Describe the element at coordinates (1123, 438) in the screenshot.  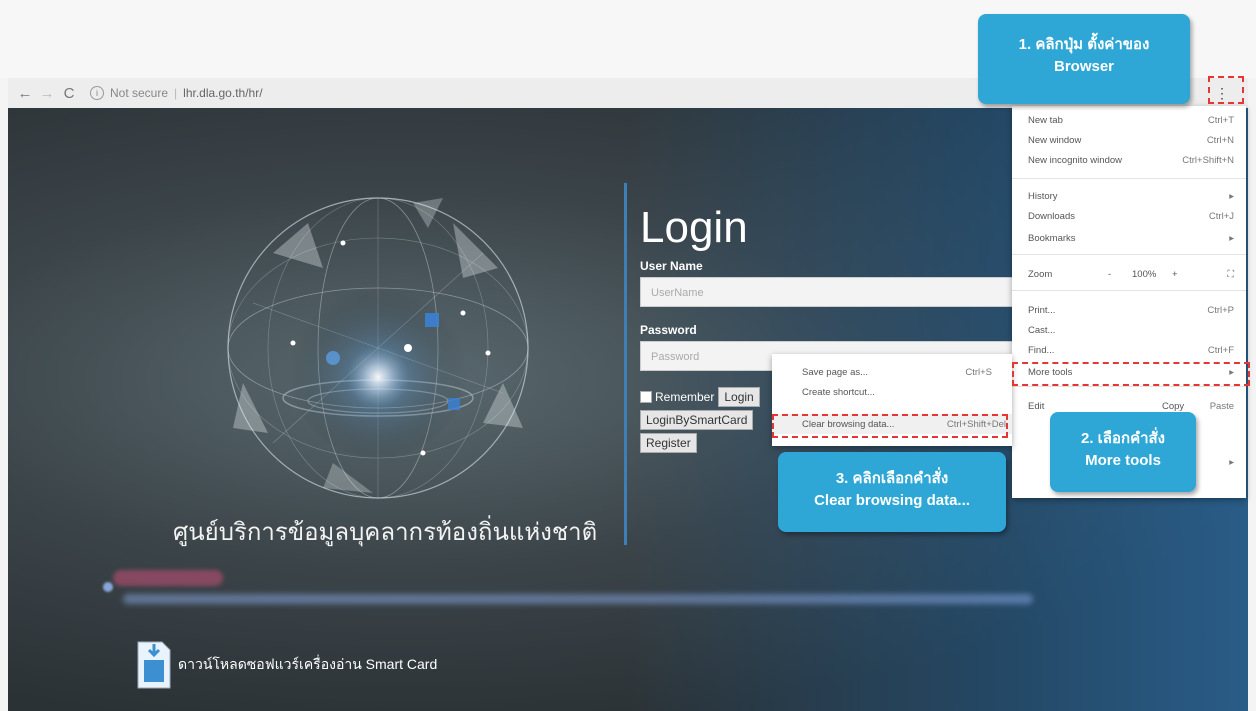
I see `callout-step-2-line-1: 2. เลือกคำสั่ง` at that location.